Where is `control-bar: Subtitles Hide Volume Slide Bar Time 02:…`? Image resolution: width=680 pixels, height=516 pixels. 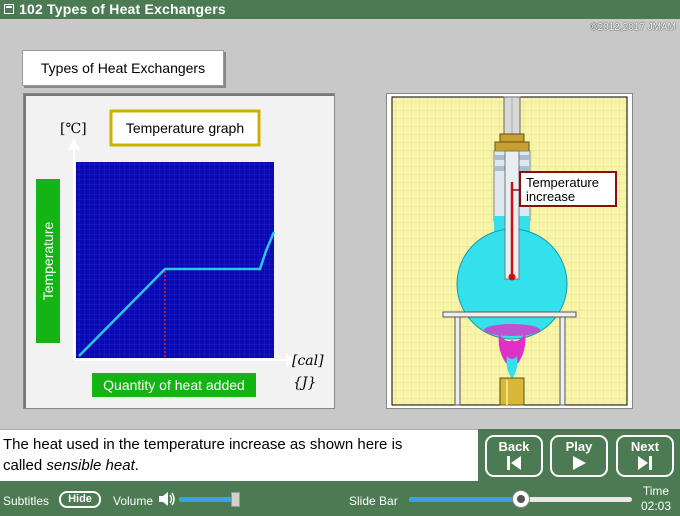
control-bar: Subtitles Hide Volume Slide Bar Time 02:… is located at coordinates (340, 498).